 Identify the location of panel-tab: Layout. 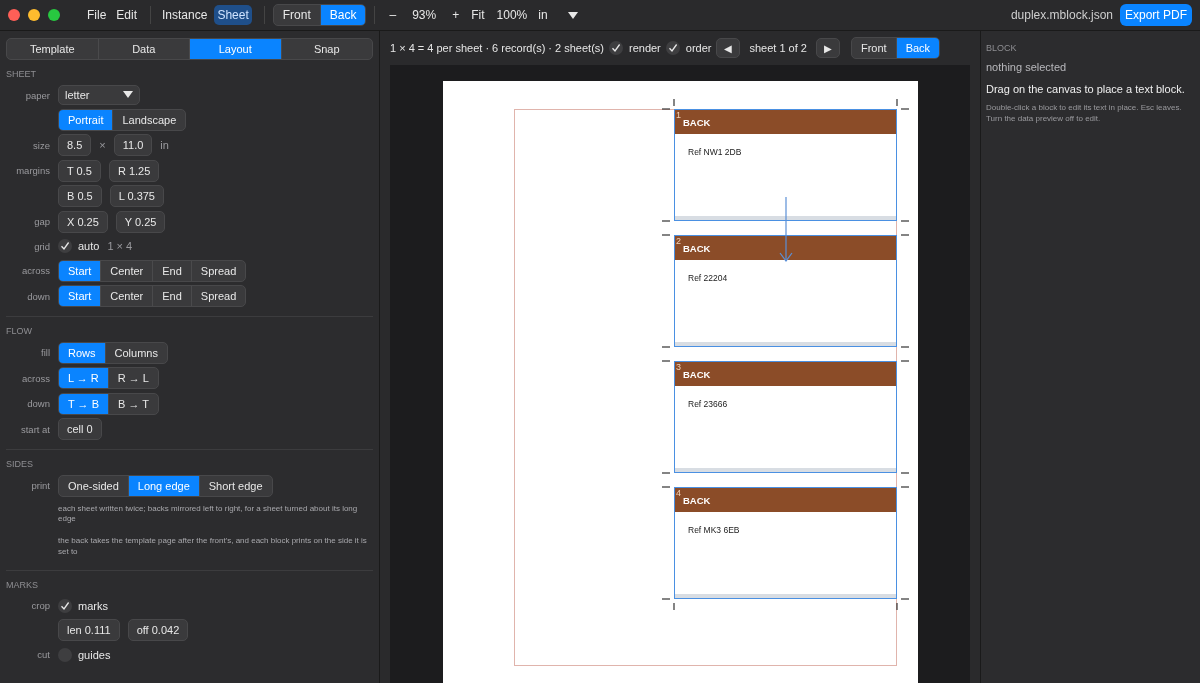
(235, 49).